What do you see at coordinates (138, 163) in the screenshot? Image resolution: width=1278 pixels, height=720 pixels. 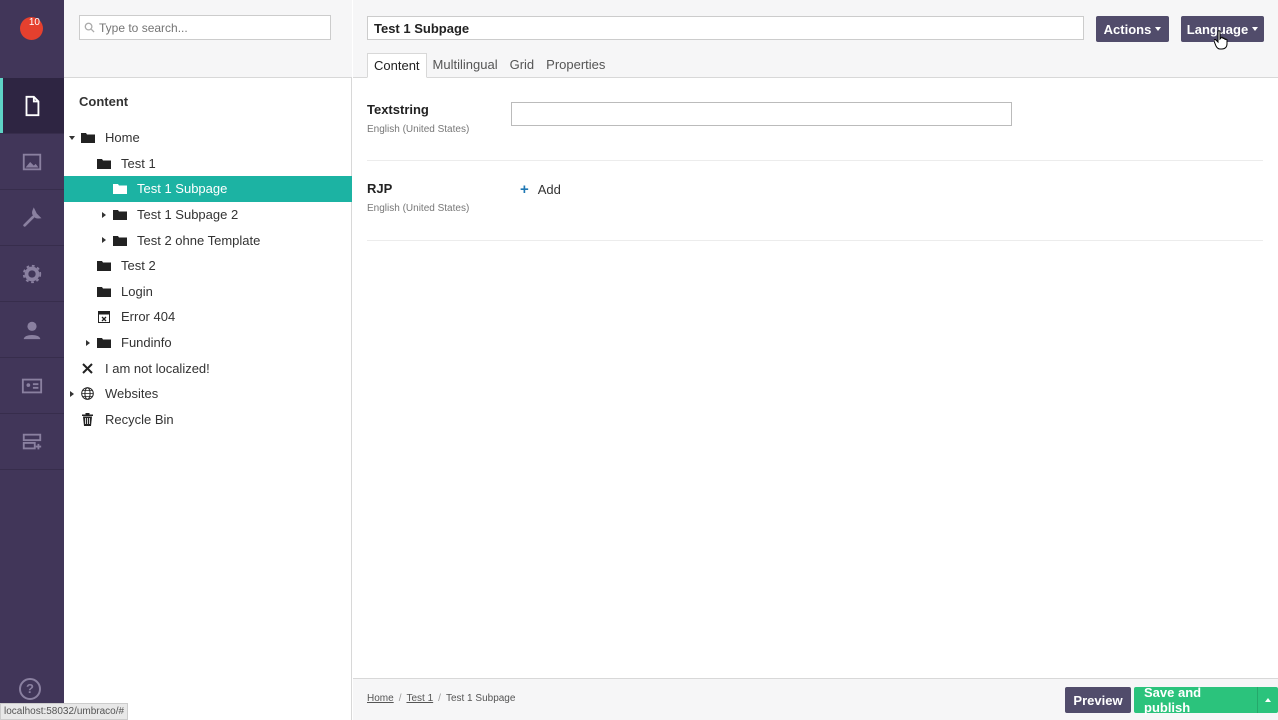 I see `tree-item-label: Test 1` at bounding box center [138, 163].